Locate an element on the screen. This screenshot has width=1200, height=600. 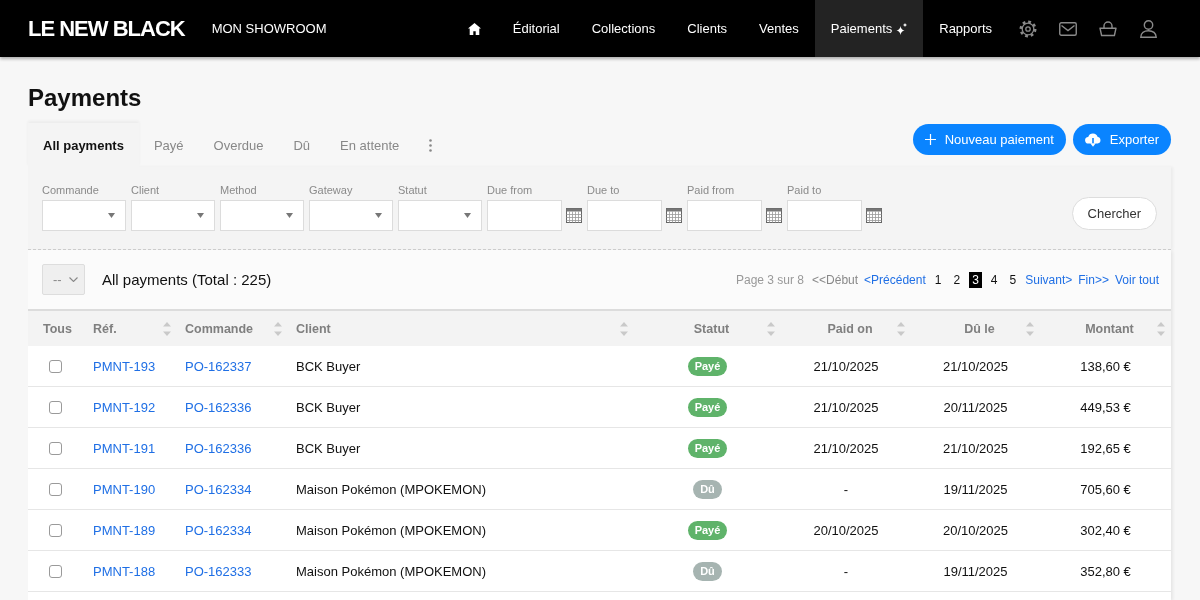
column-header: Statut is located at coordinates (711, 328).